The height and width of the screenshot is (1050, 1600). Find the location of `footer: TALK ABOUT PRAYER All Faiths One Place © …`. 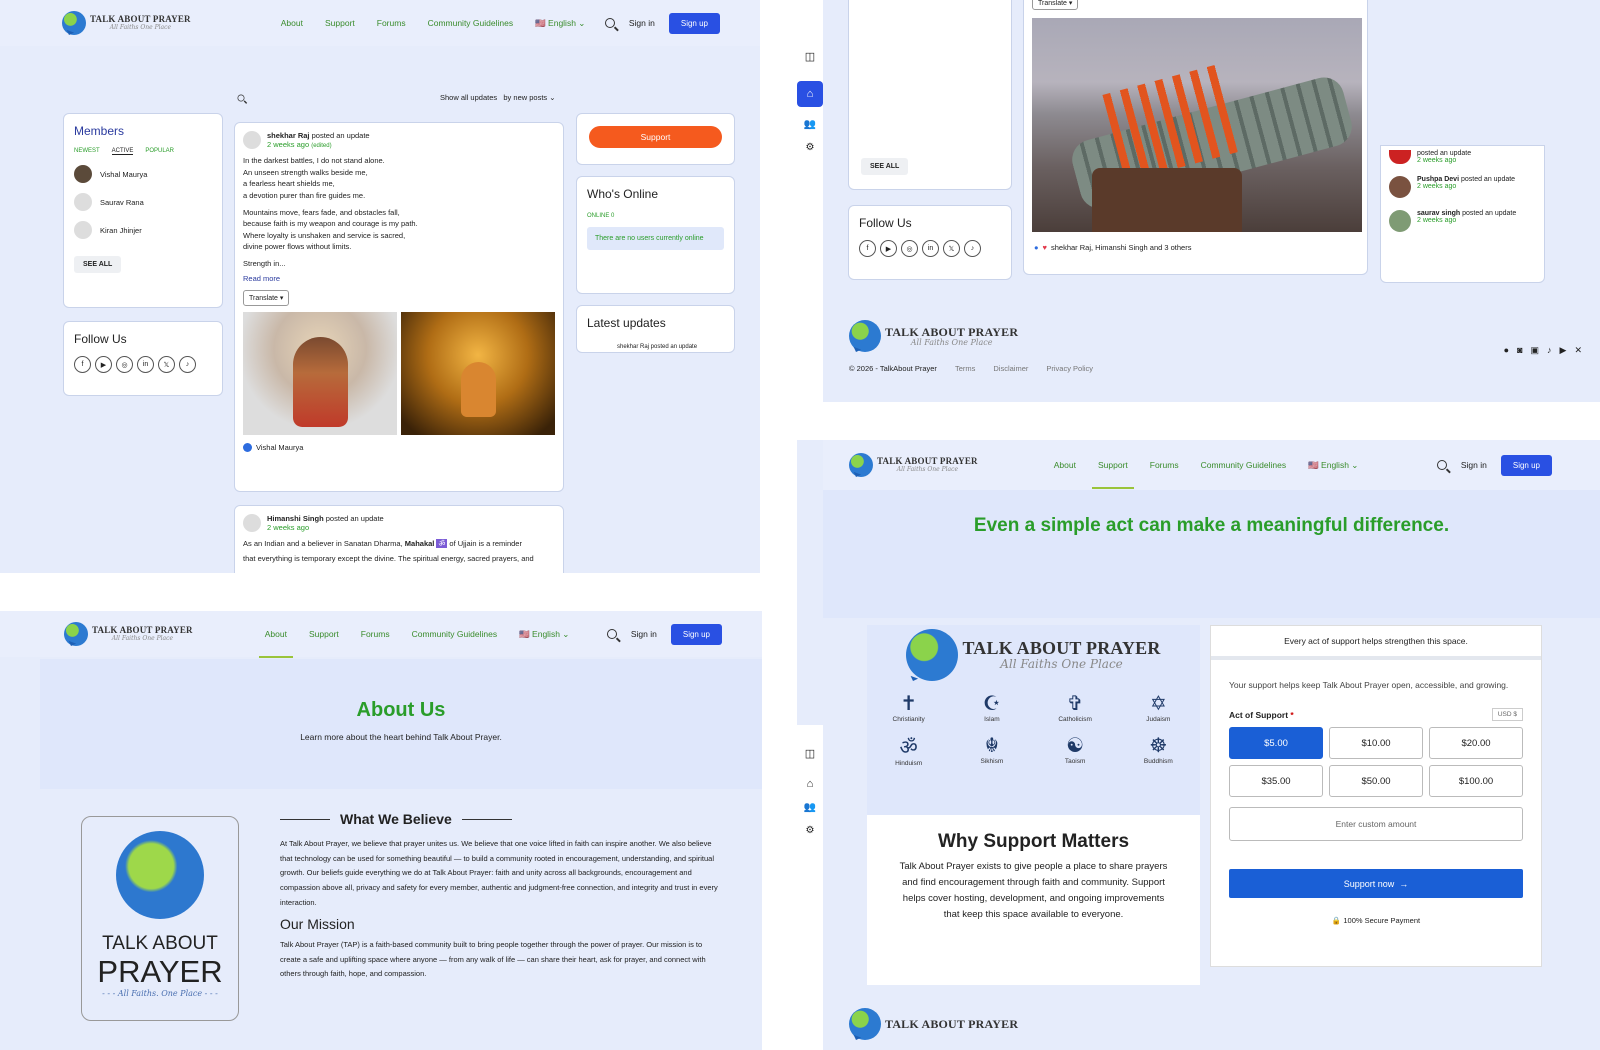

footer: TALK ABOUT PRAYER All Faiths One Place © … is located at coordinates (1224, 357).